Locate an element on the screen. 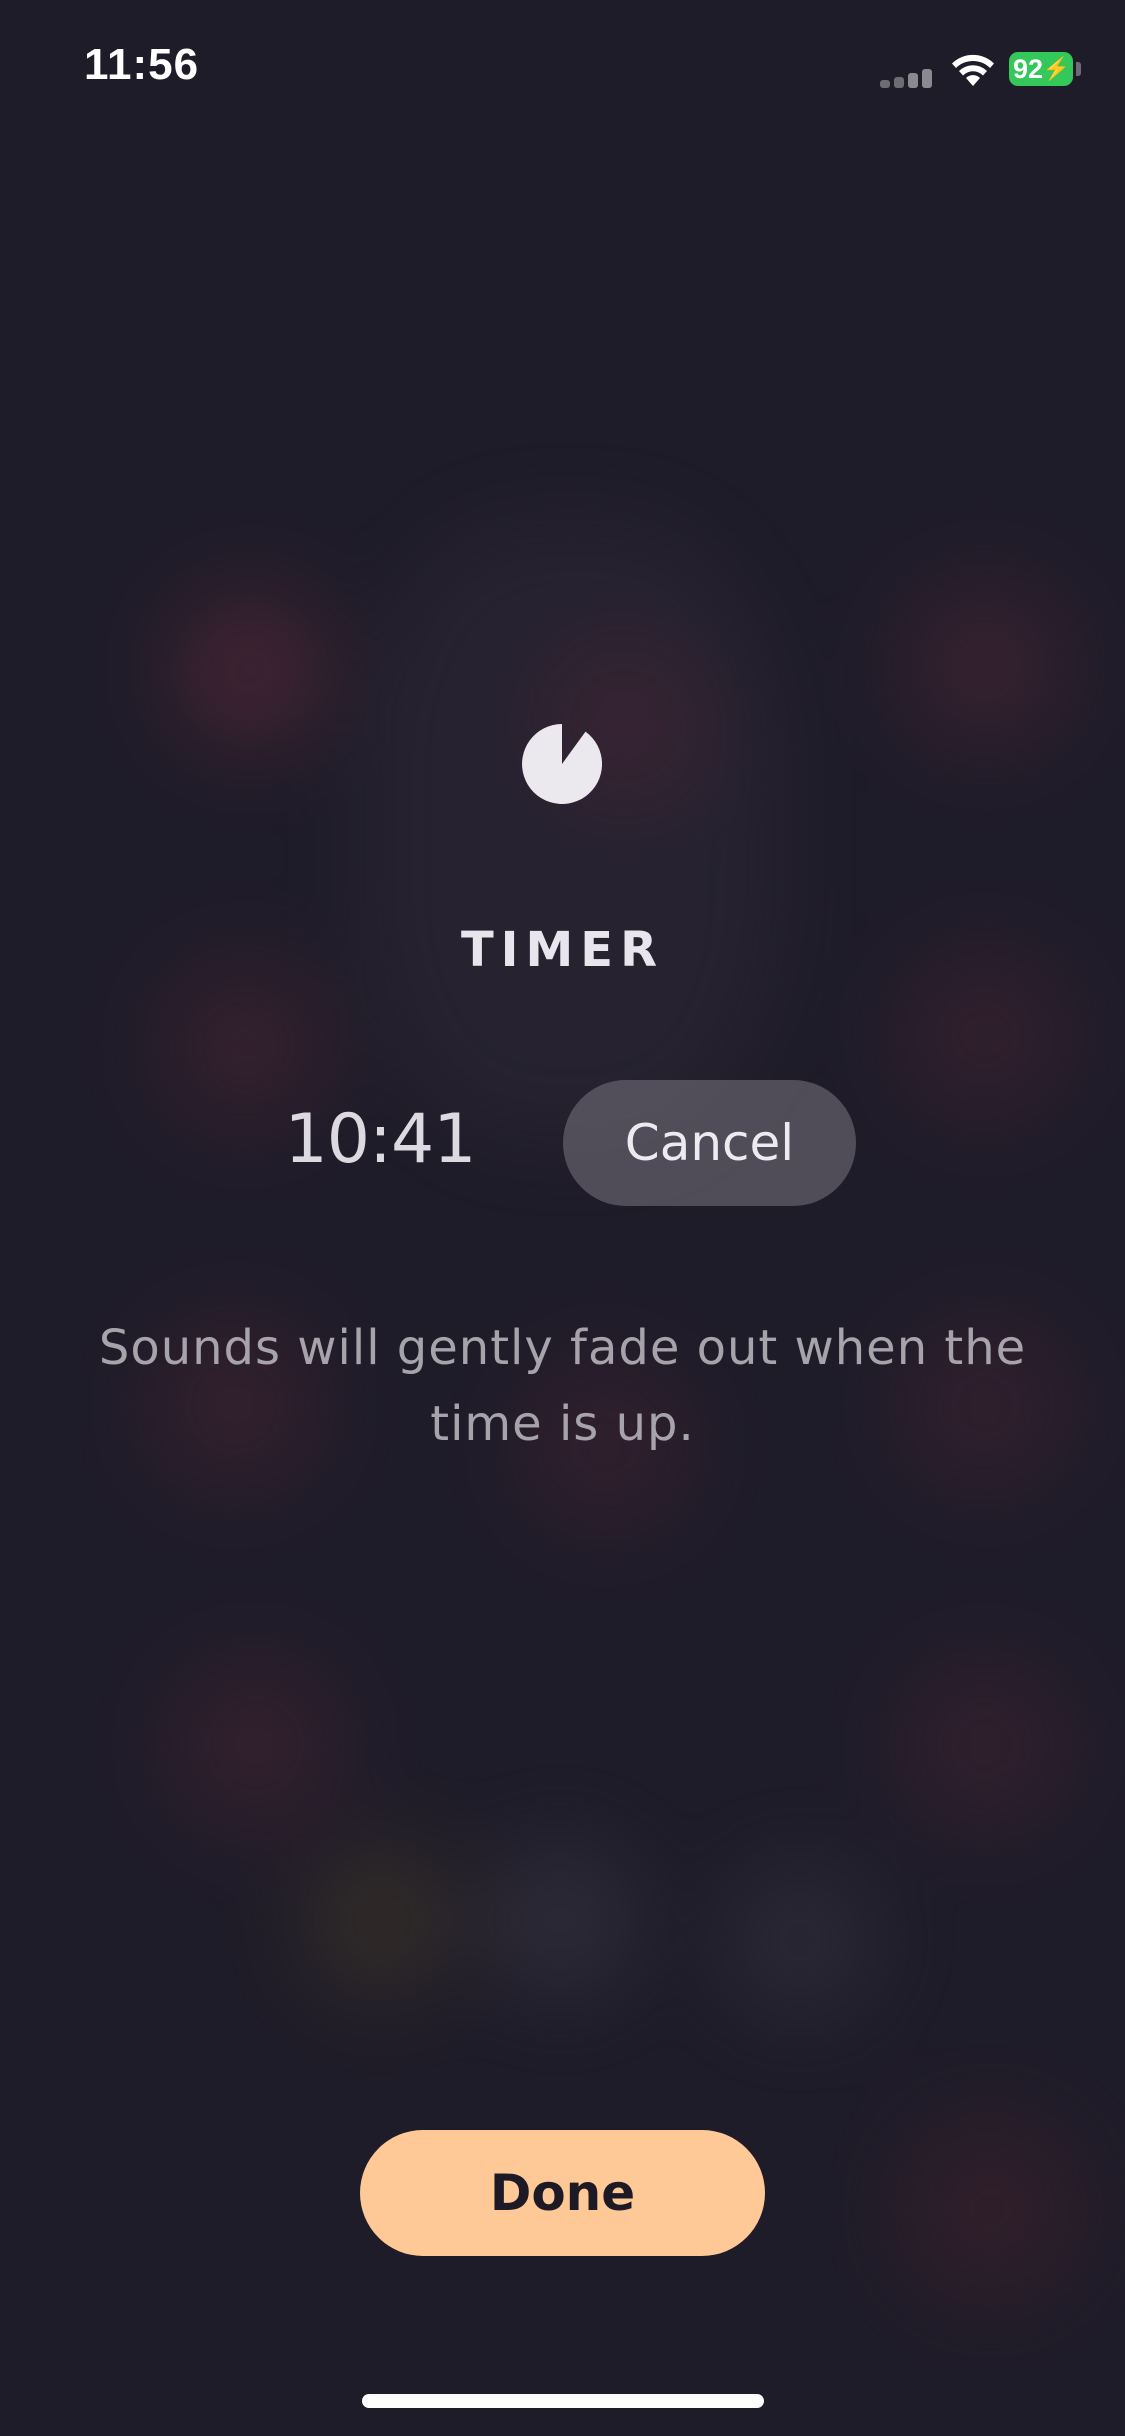  status-bar: 11:56 92 ⚡ is located at coordinates (562, 70).